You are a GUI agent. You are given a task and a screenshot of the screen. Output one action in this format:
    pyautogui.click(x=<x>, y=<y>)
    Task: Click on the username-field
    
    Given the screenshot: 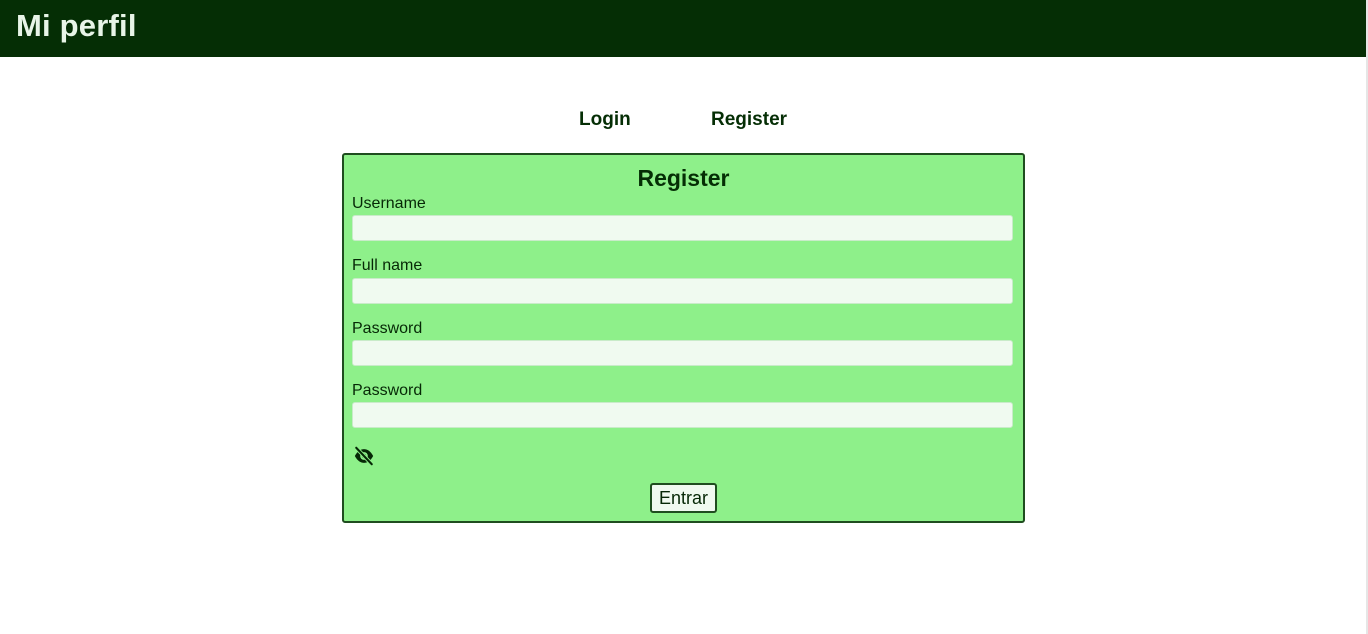 What is the action you would take?
    pyautogui.click(x=682, y=228)
    